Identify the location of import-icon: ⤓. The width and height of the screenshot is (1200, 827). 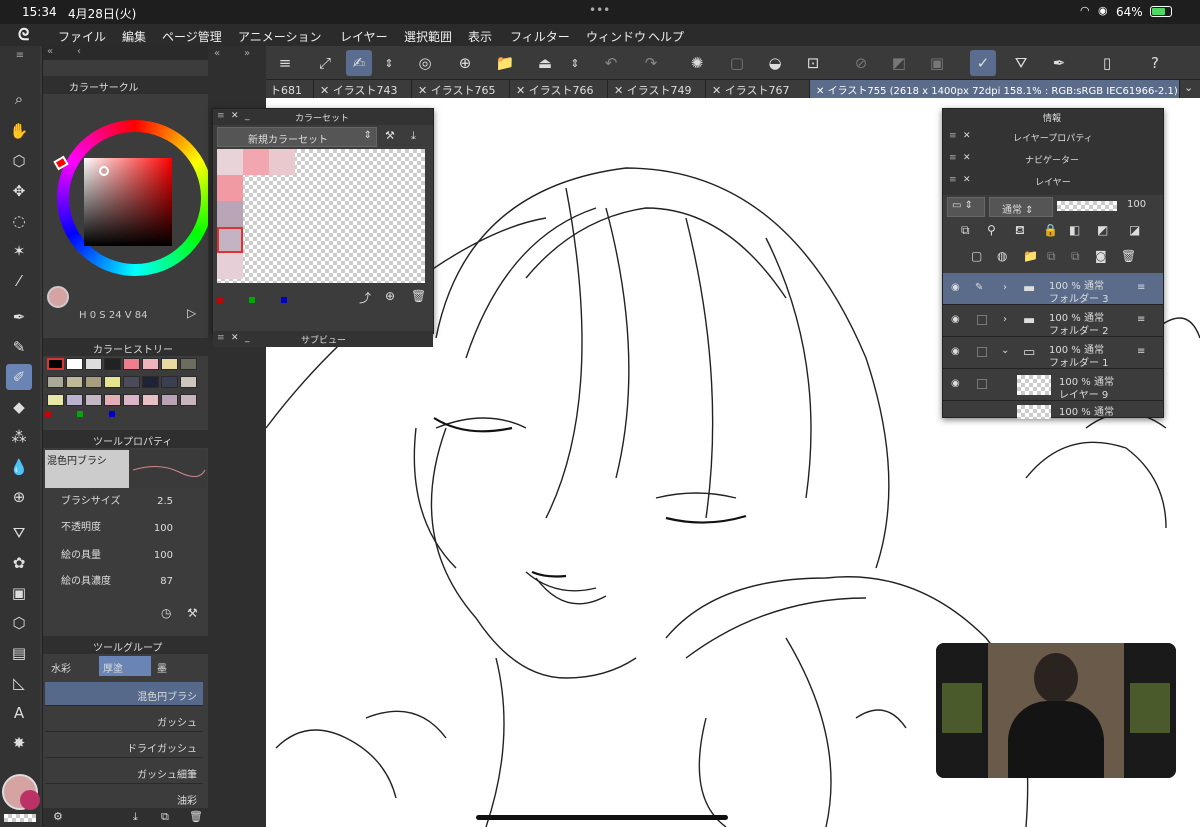
(135, 817).